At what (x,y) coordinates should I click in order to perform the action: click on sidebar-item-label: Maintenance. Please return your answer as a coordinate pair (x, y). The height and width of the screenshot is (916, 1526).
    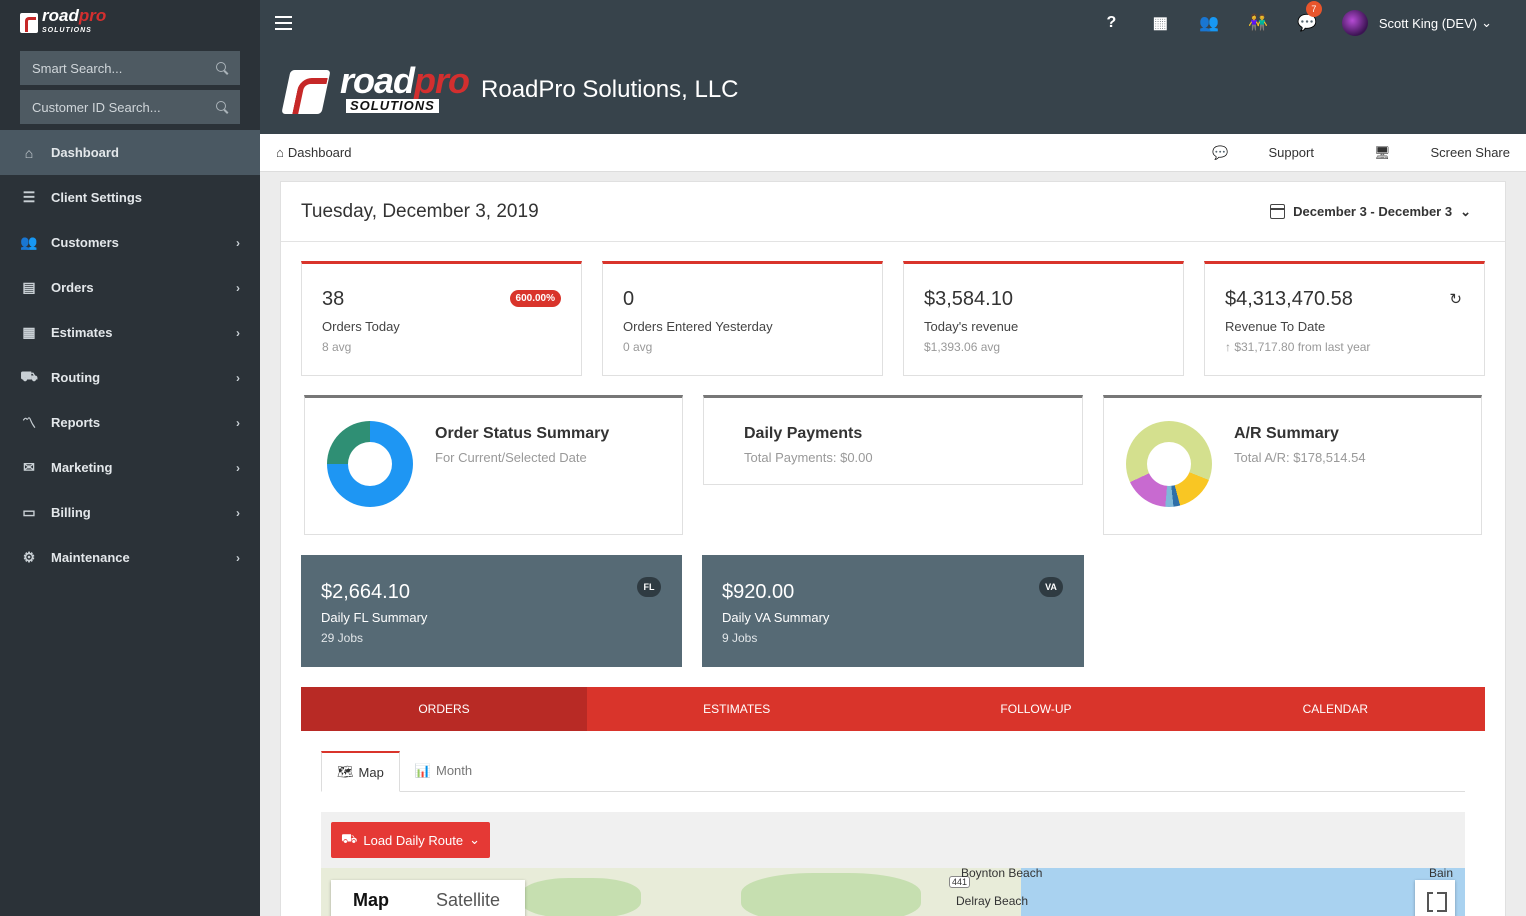
    Looking at the image, I should click on (90, 557).